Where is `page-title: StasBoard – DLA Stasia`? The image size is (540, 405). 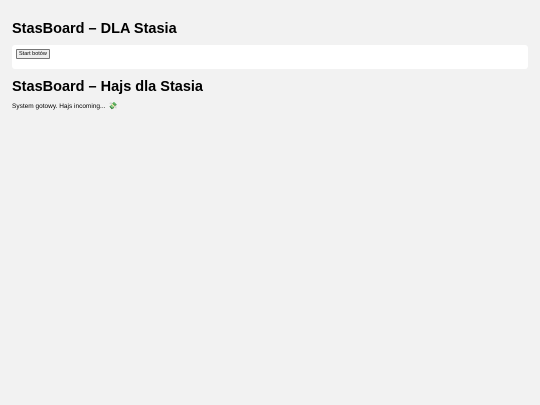
page-title: StasBoard – DLA Stasia is located at coordinates (94, 29).